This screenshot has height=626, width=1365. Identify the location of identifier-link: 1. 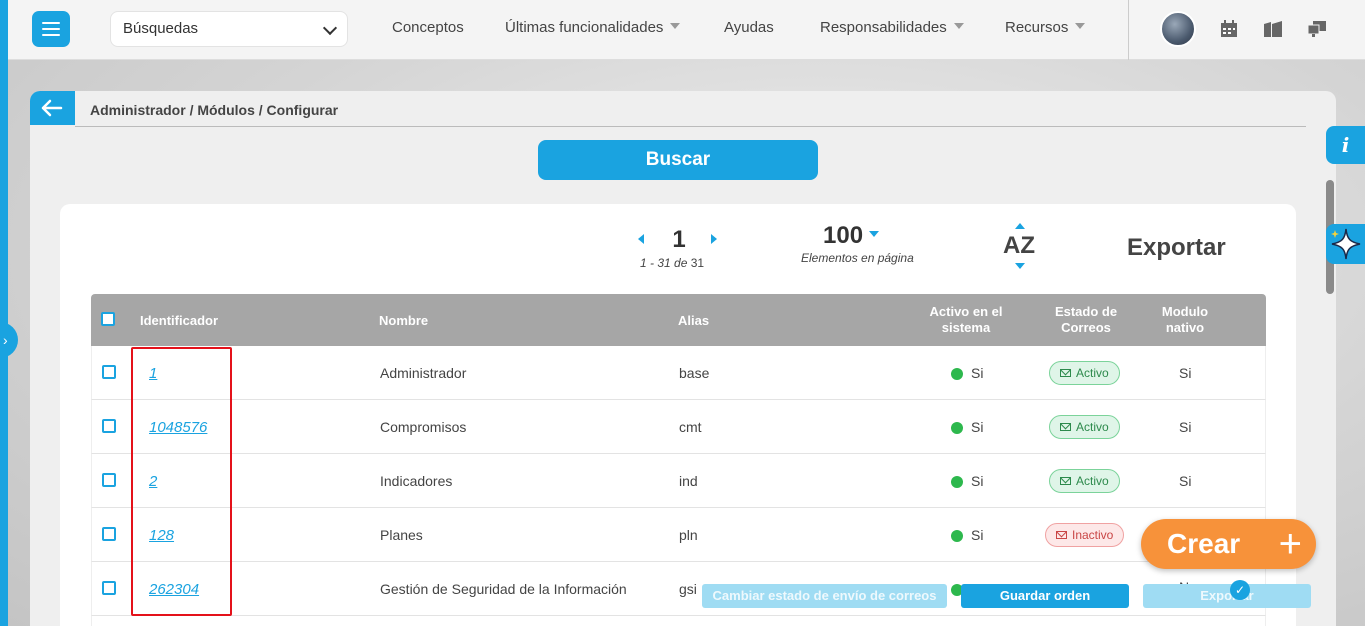
(153, 373).